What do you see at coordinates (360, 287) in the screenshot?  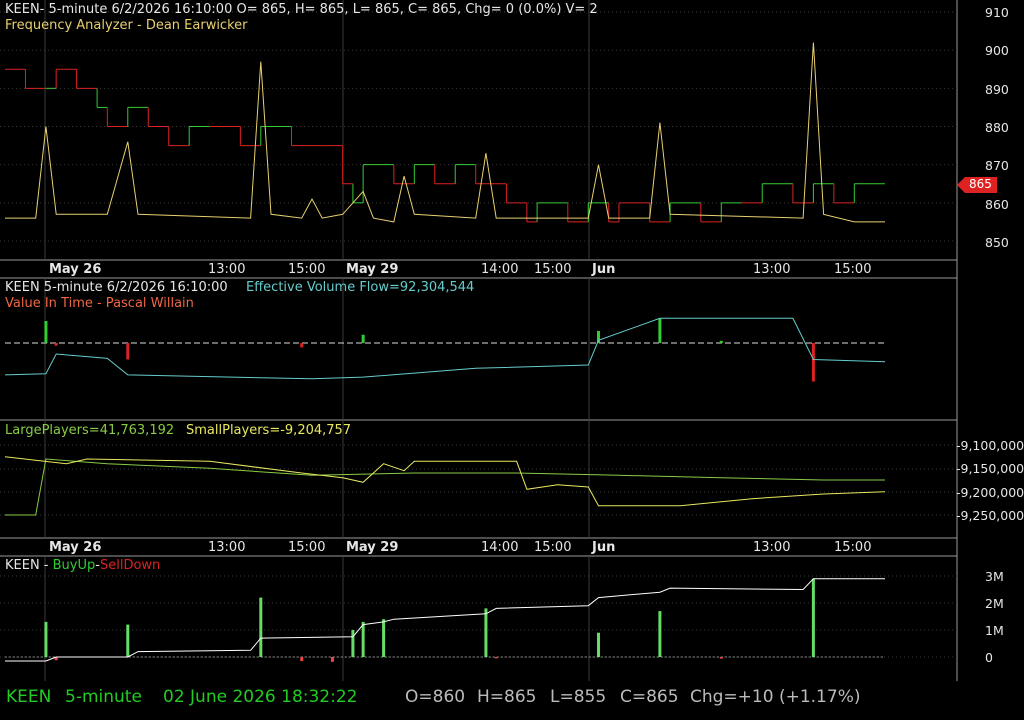 I see `evf-label: Effective Volume Flow=92,304,544` at bounding box center [360, 287].